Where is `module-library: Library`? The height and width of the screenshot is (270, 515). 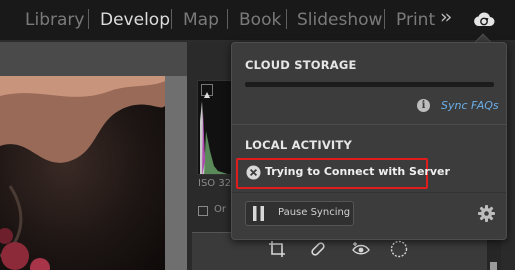
module-library: Library is located at coordinates (54, 20).